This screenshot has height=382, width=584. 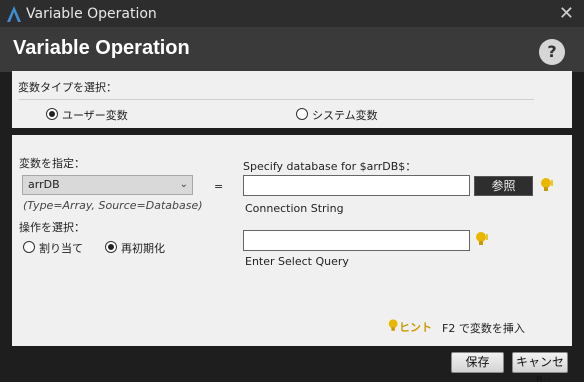 I want to click on radio-label: ユーザー変数, so click(x=95, y=115).